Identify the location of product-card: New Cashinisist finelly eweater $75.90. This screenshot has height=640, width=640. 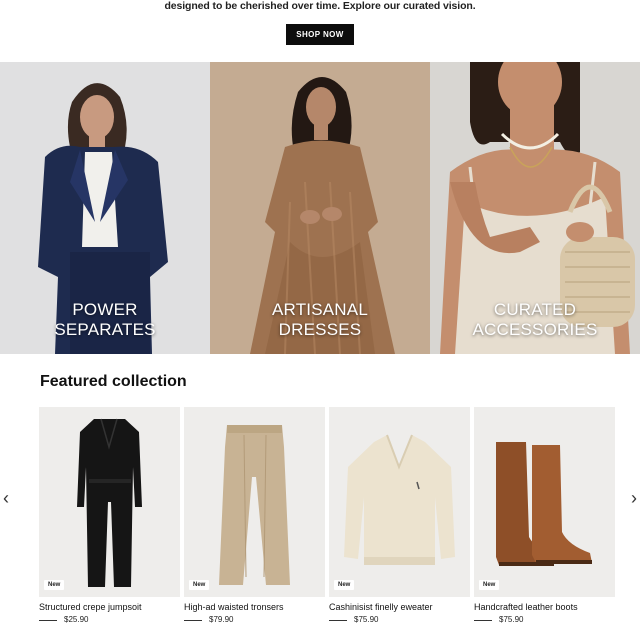
(399, 522).